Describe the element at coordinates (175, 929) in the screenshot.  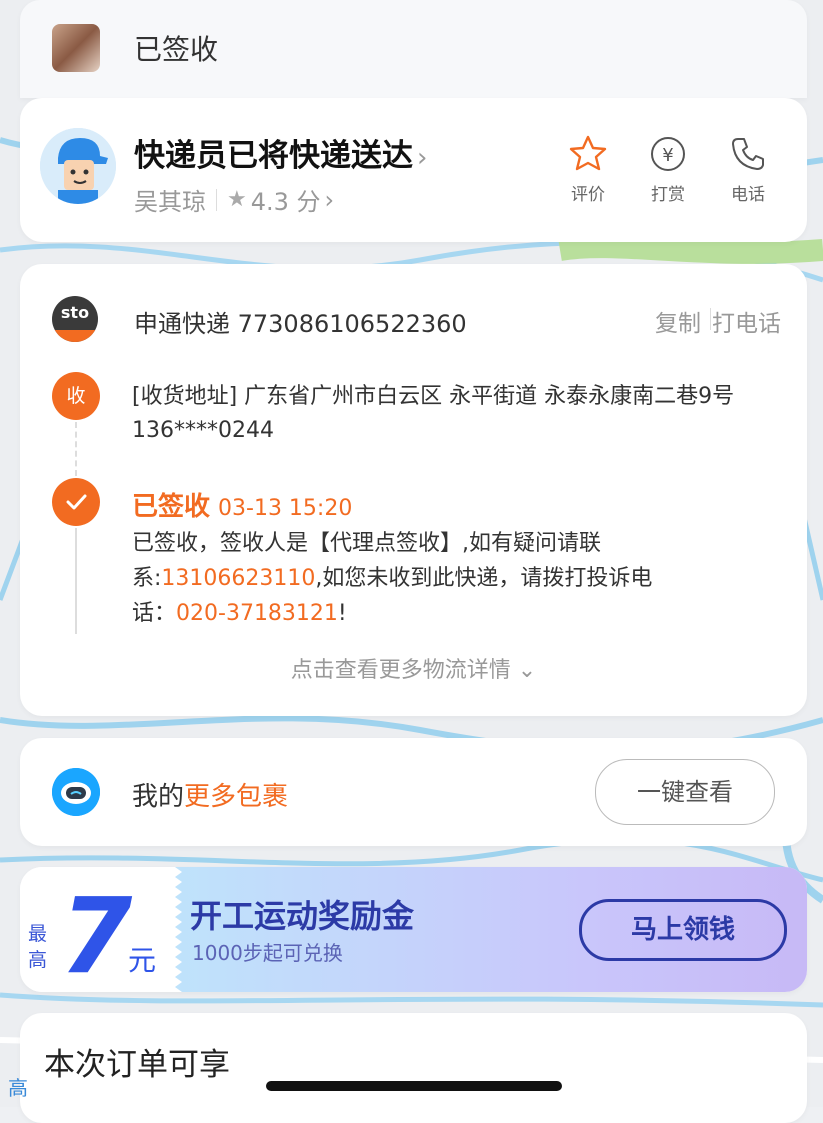
I see `ticket-edge` at that location.